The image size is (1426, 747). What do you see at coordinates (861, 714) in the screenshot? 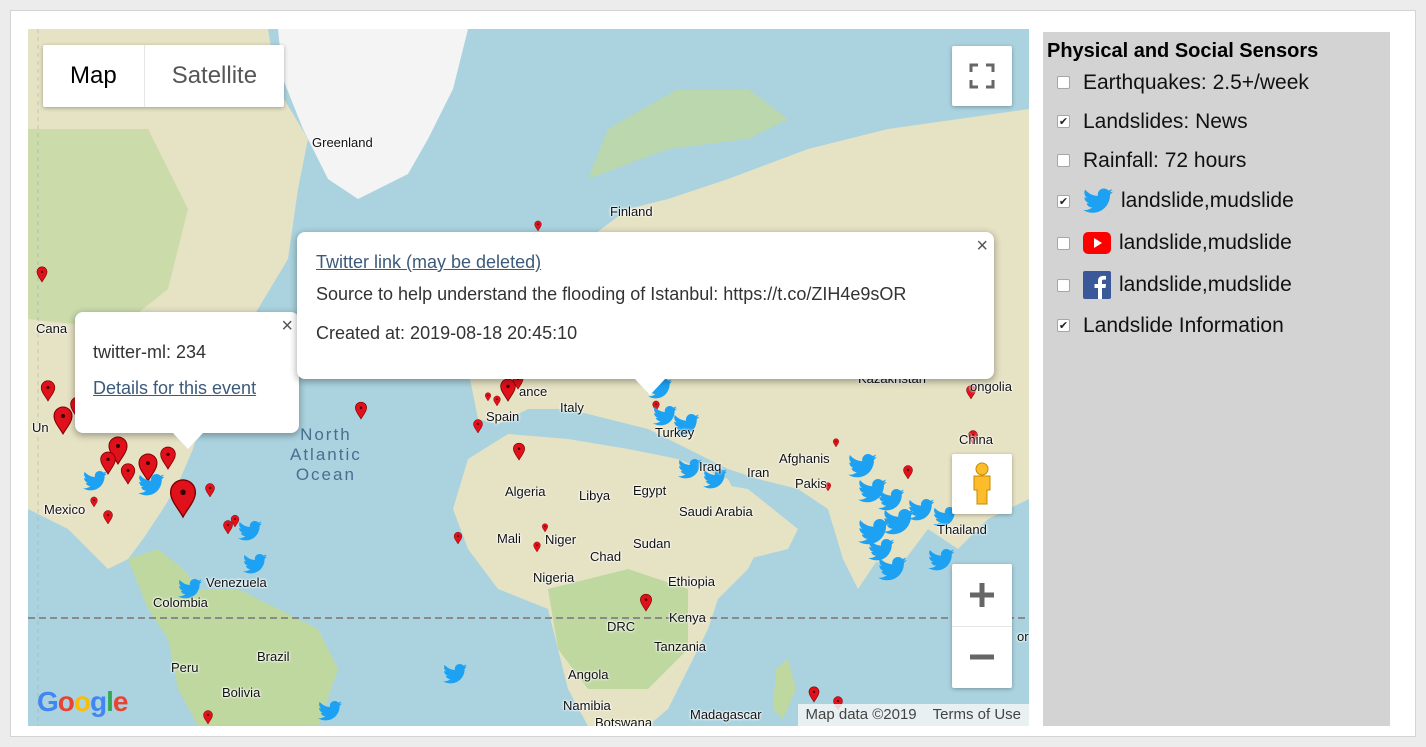
I see `map-data-attribution: Map data ©2019` at bounding box center [861, 714].